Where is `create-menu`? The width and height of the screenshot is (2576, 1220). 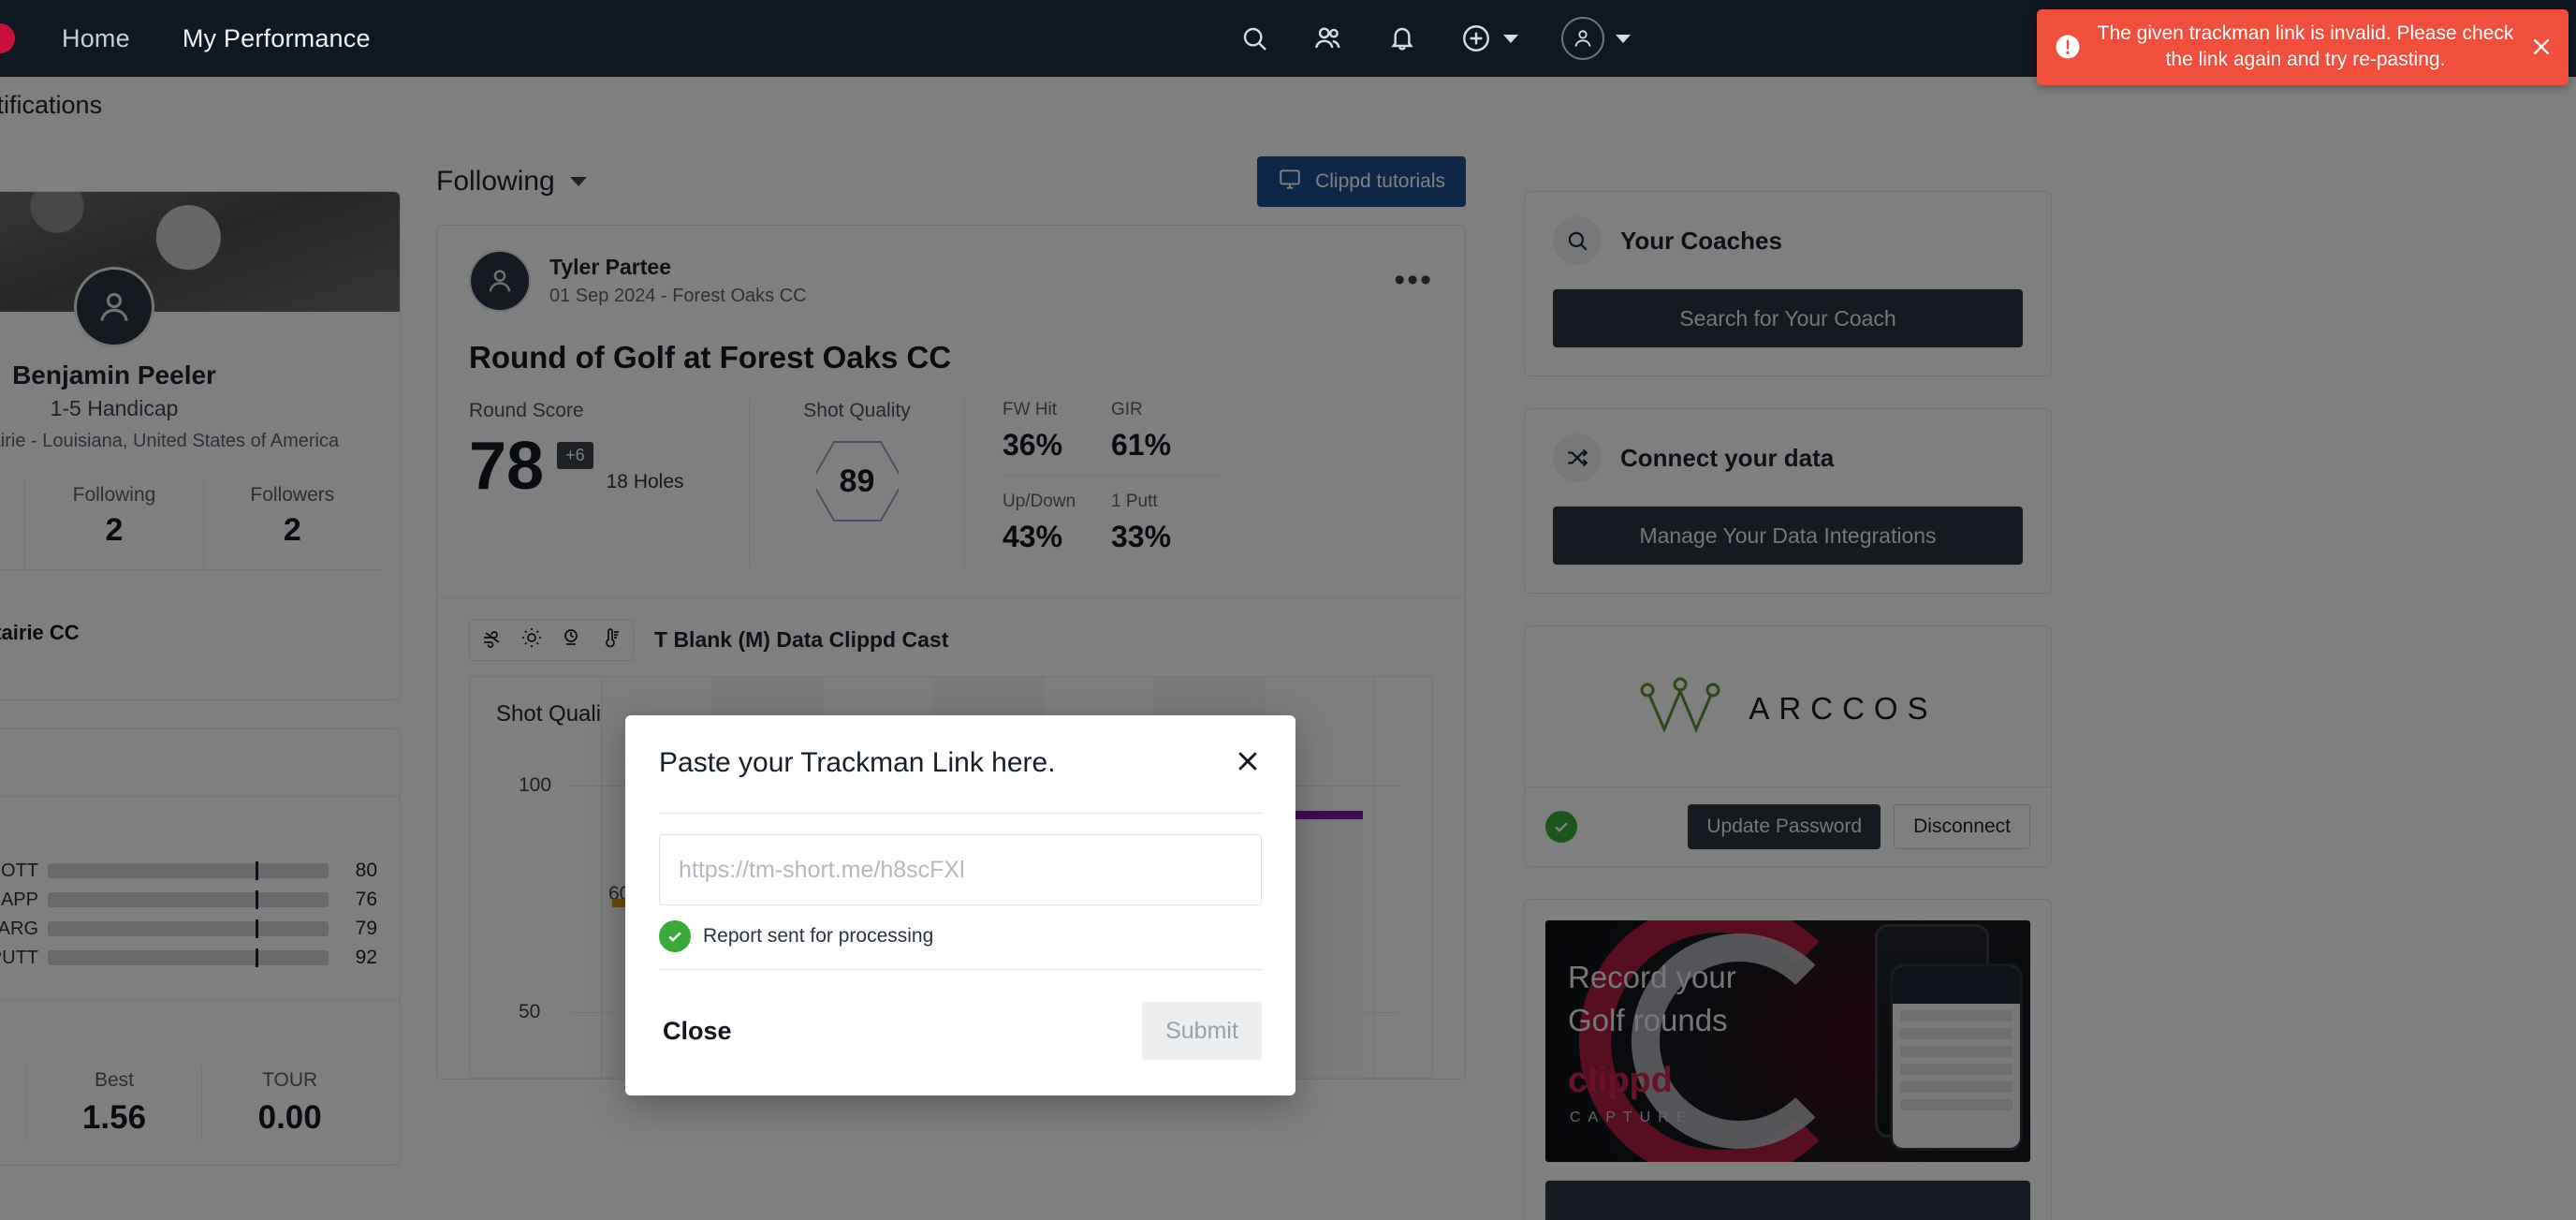 create-menu is located at coordinates (1489, 38).